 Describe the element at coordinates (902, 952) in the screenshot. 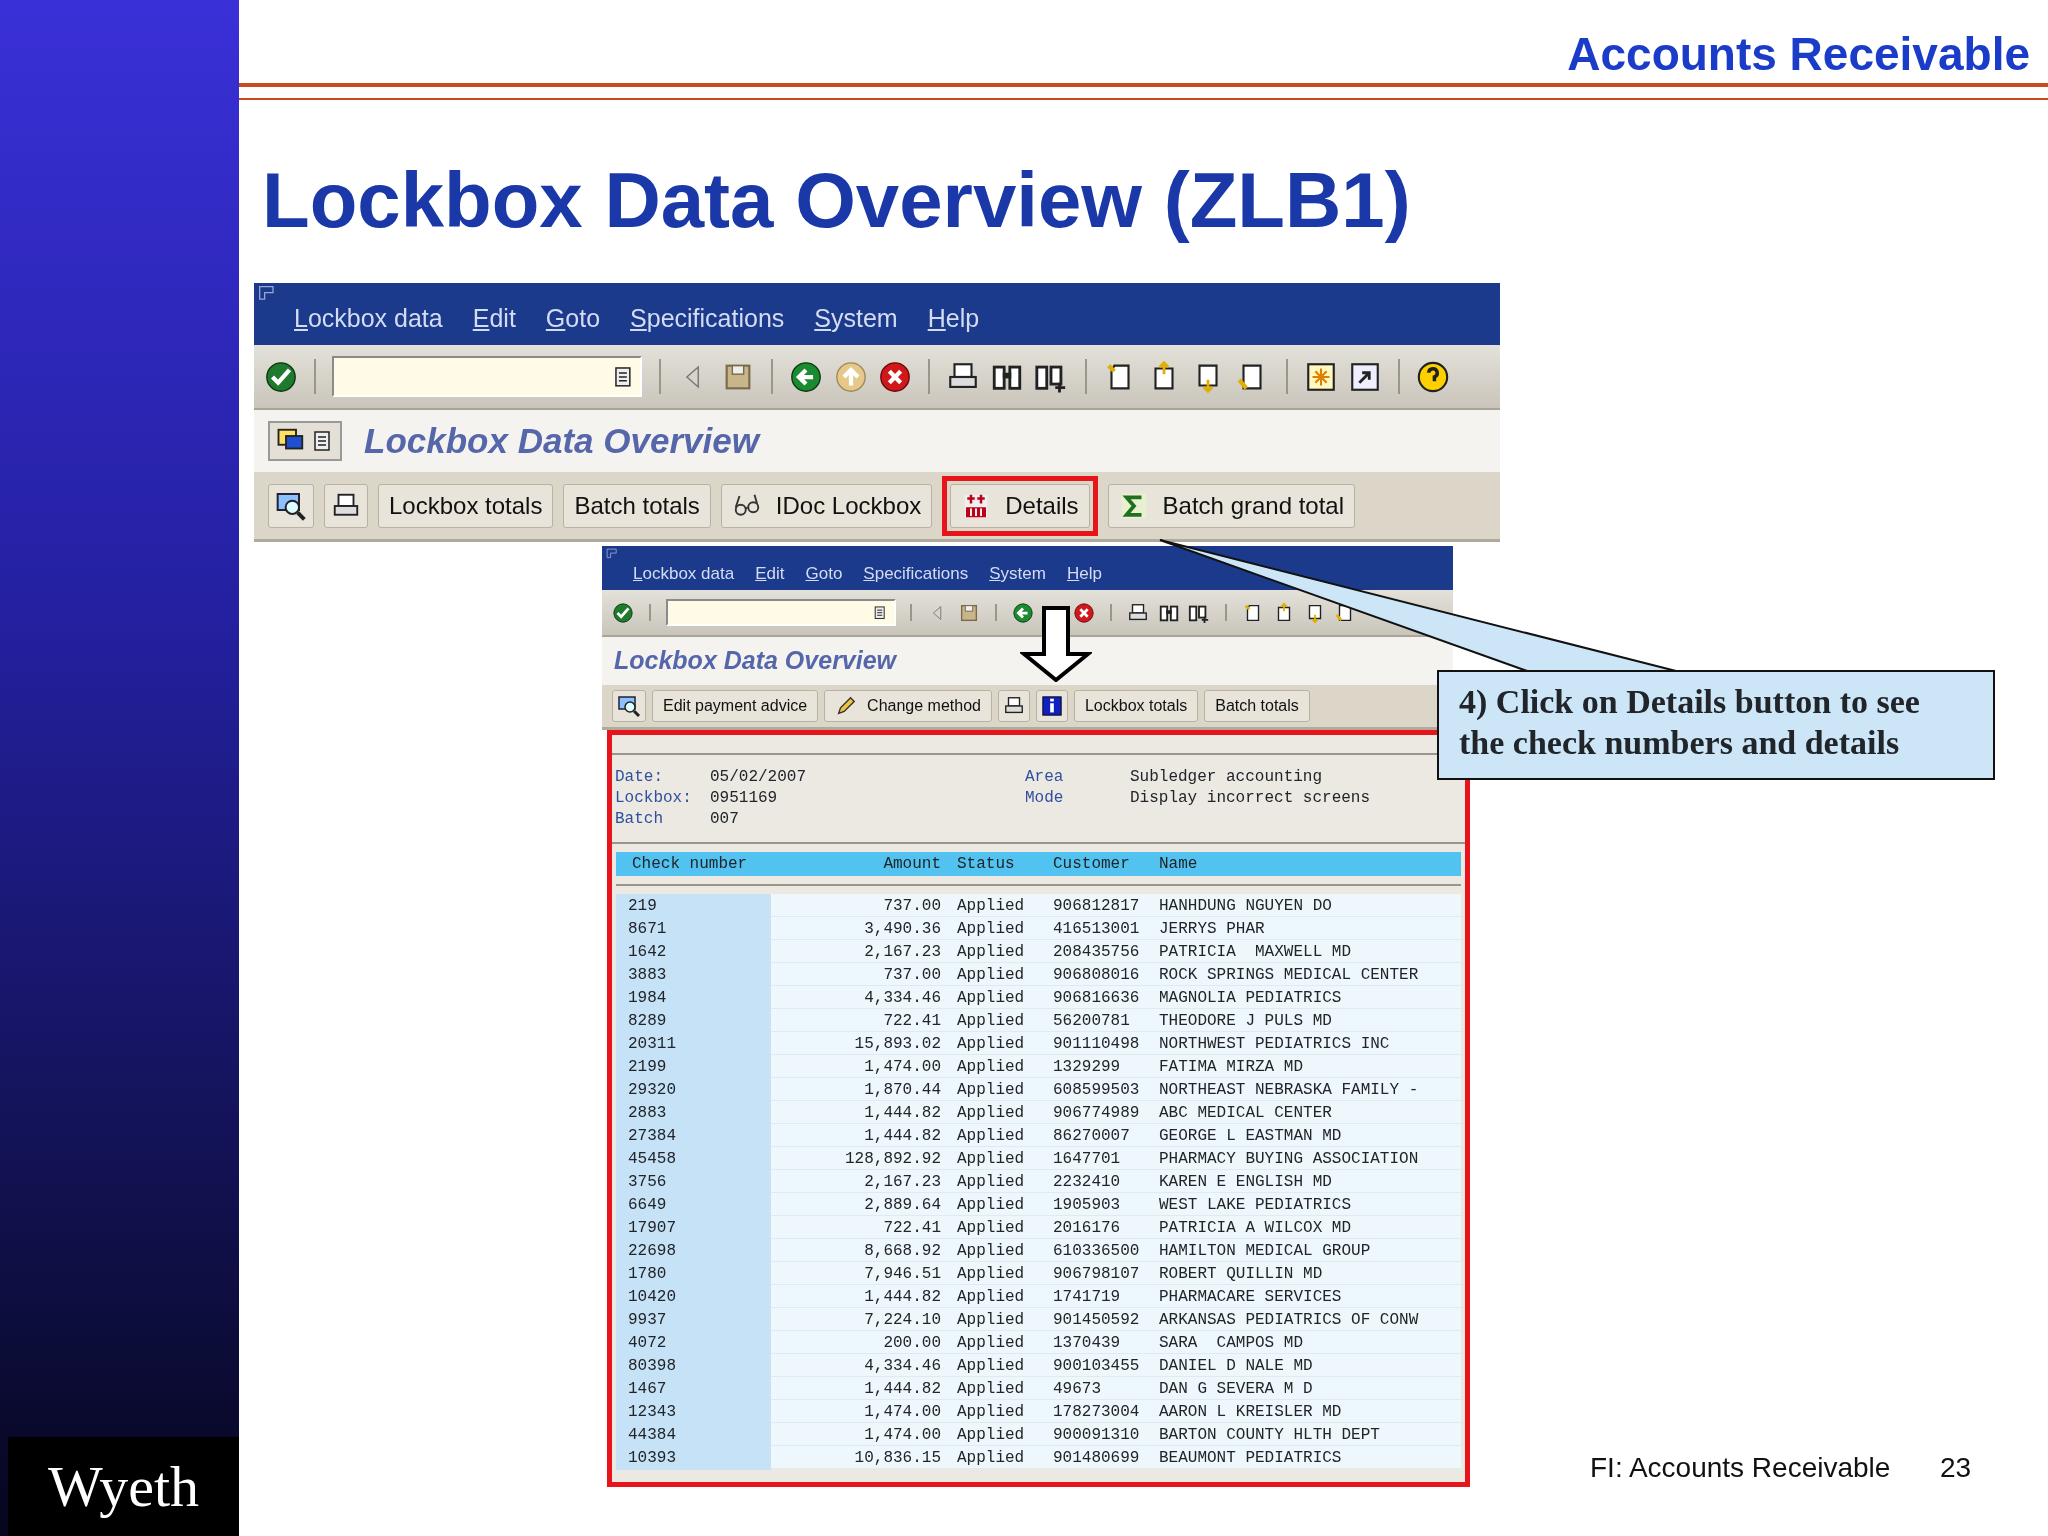

I see `table-cell-text: 2,167.23` at that location.